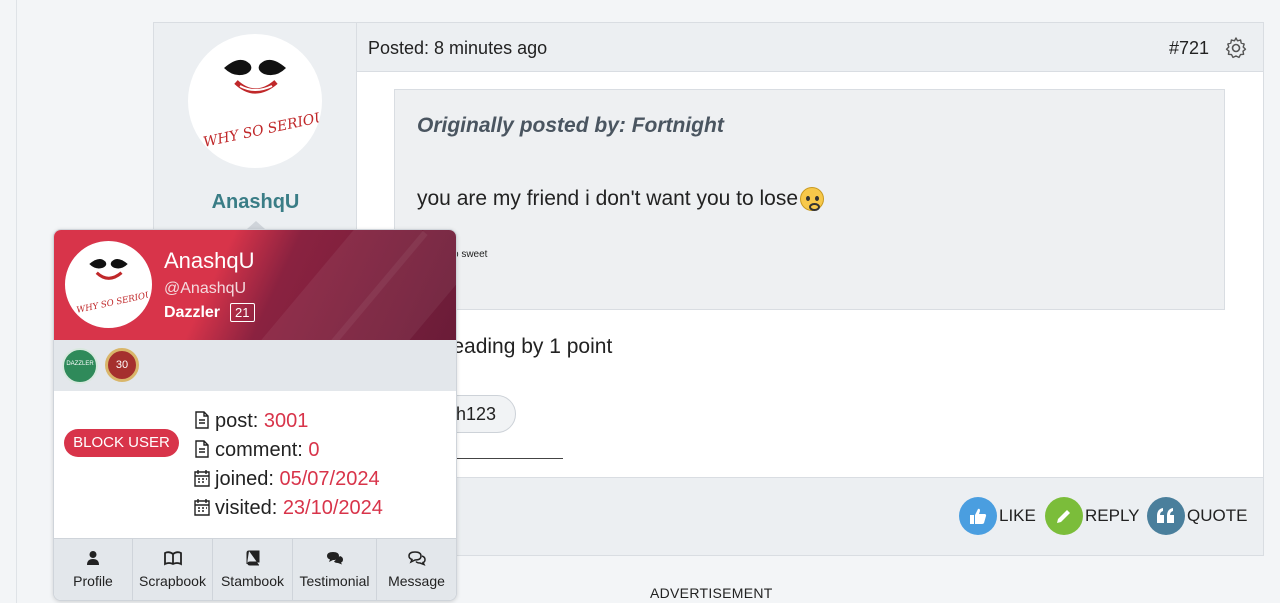  I want to click on stat-visited-label: visited:, so click(246, 508).